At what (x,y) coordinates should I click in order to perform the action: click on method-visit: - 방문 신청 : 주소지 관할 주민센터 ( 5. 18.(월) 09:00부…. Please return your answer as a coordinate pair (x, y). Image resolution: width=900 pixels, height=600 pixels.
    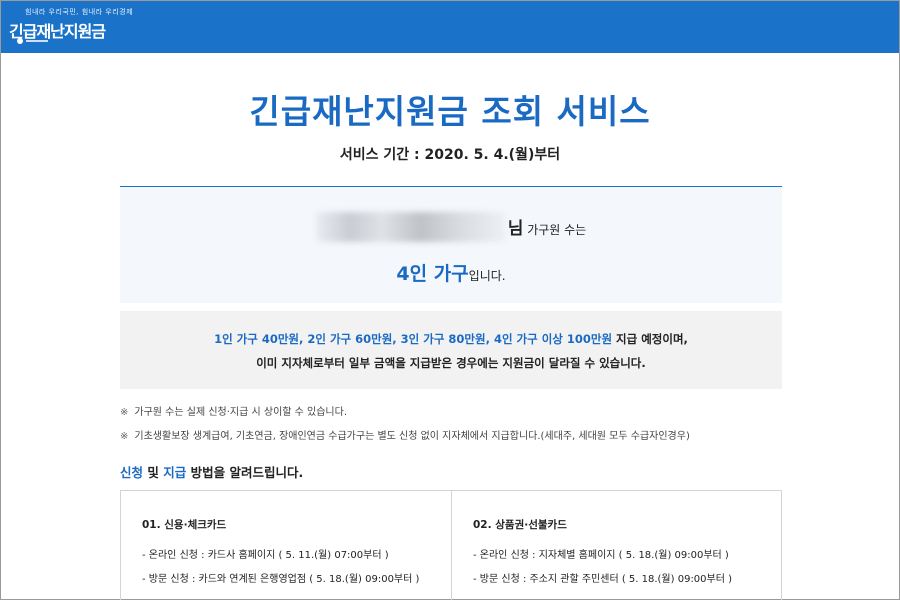
    Looking at the image, I should click on (603, 579).